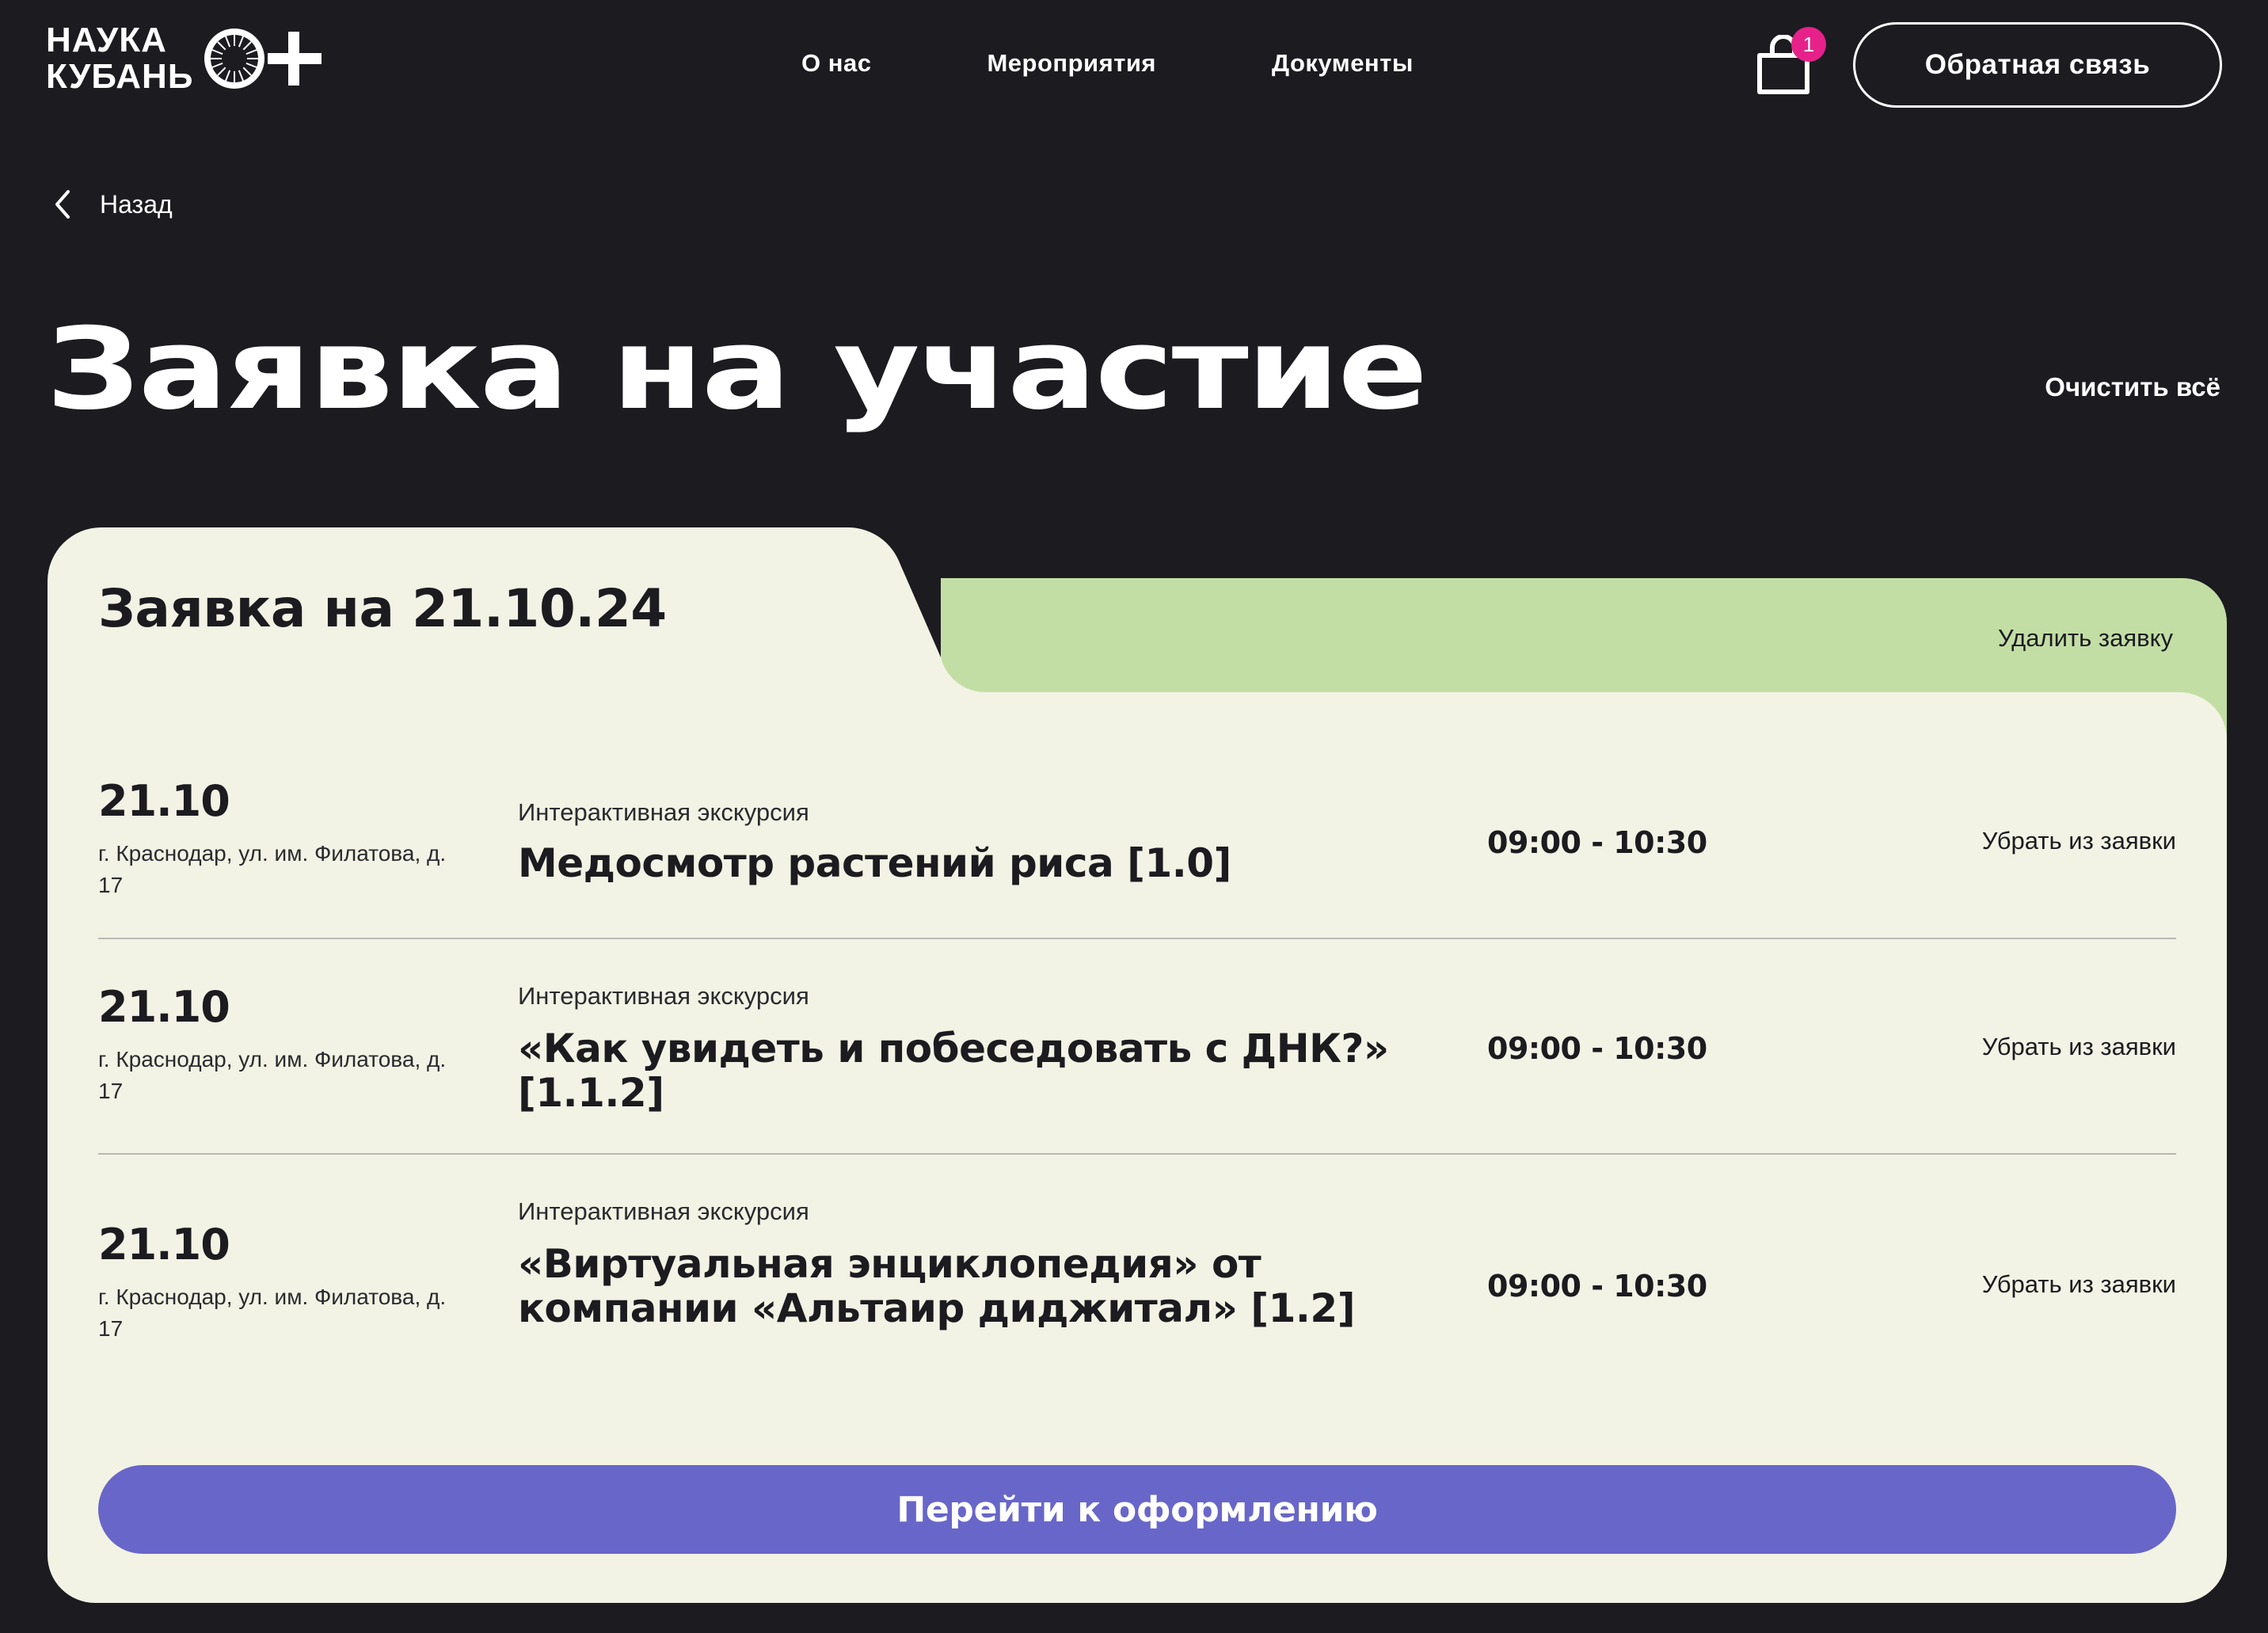  What do you see at coordinates (2085, 638) in the screenshot?
I see `delete-request-button: Удалить заявку` at bounding box center [2085, 638].